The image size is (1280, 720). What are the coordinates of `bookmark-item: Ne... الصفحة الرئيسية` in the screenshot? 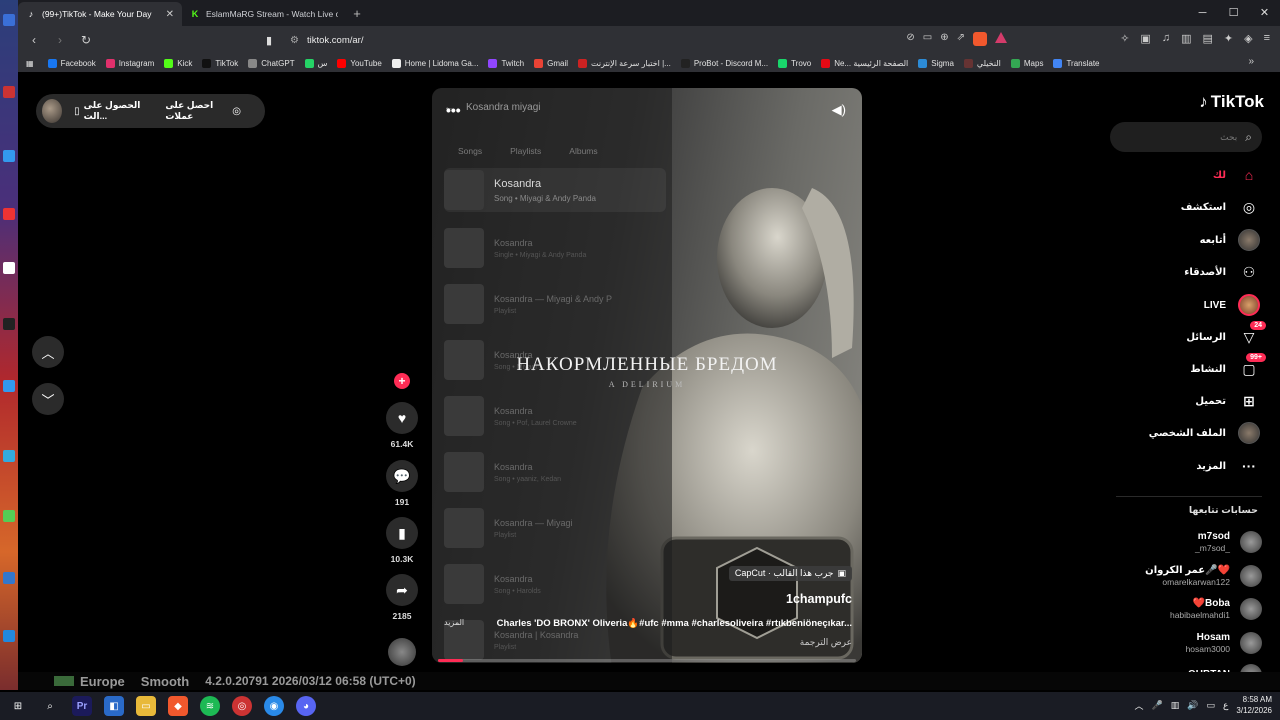 It's located at (864, 63).